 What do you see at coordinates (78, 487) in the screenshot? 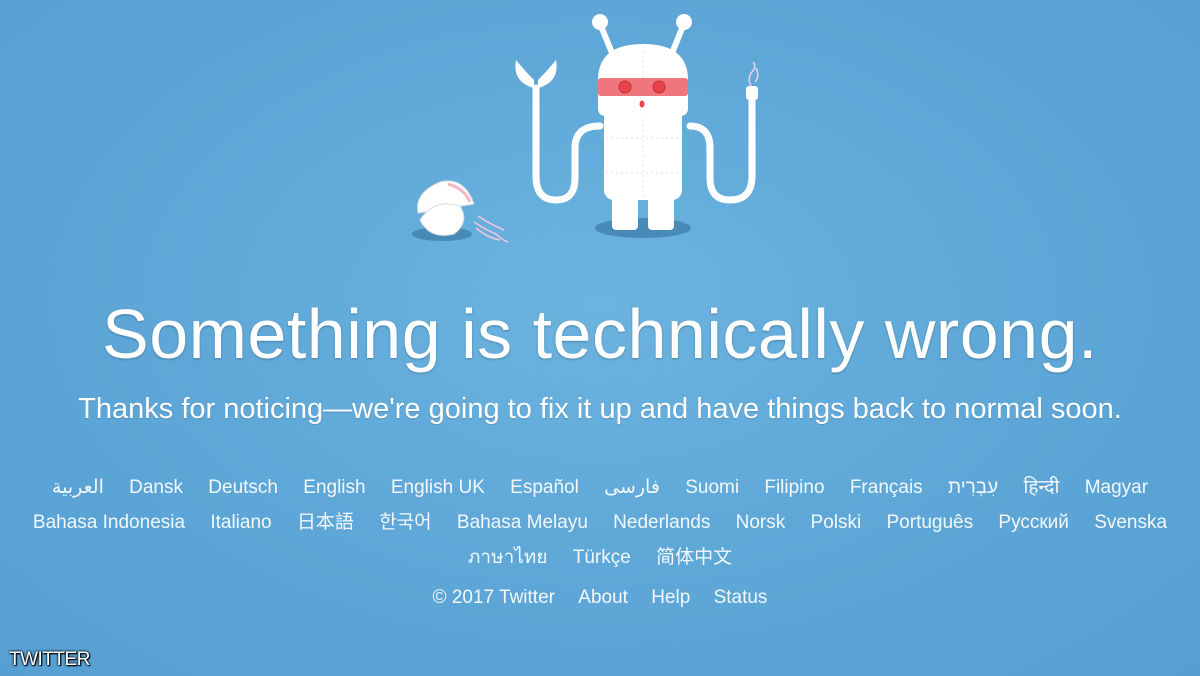
I see `language-link: العربية` at bounding box center [78, 487].